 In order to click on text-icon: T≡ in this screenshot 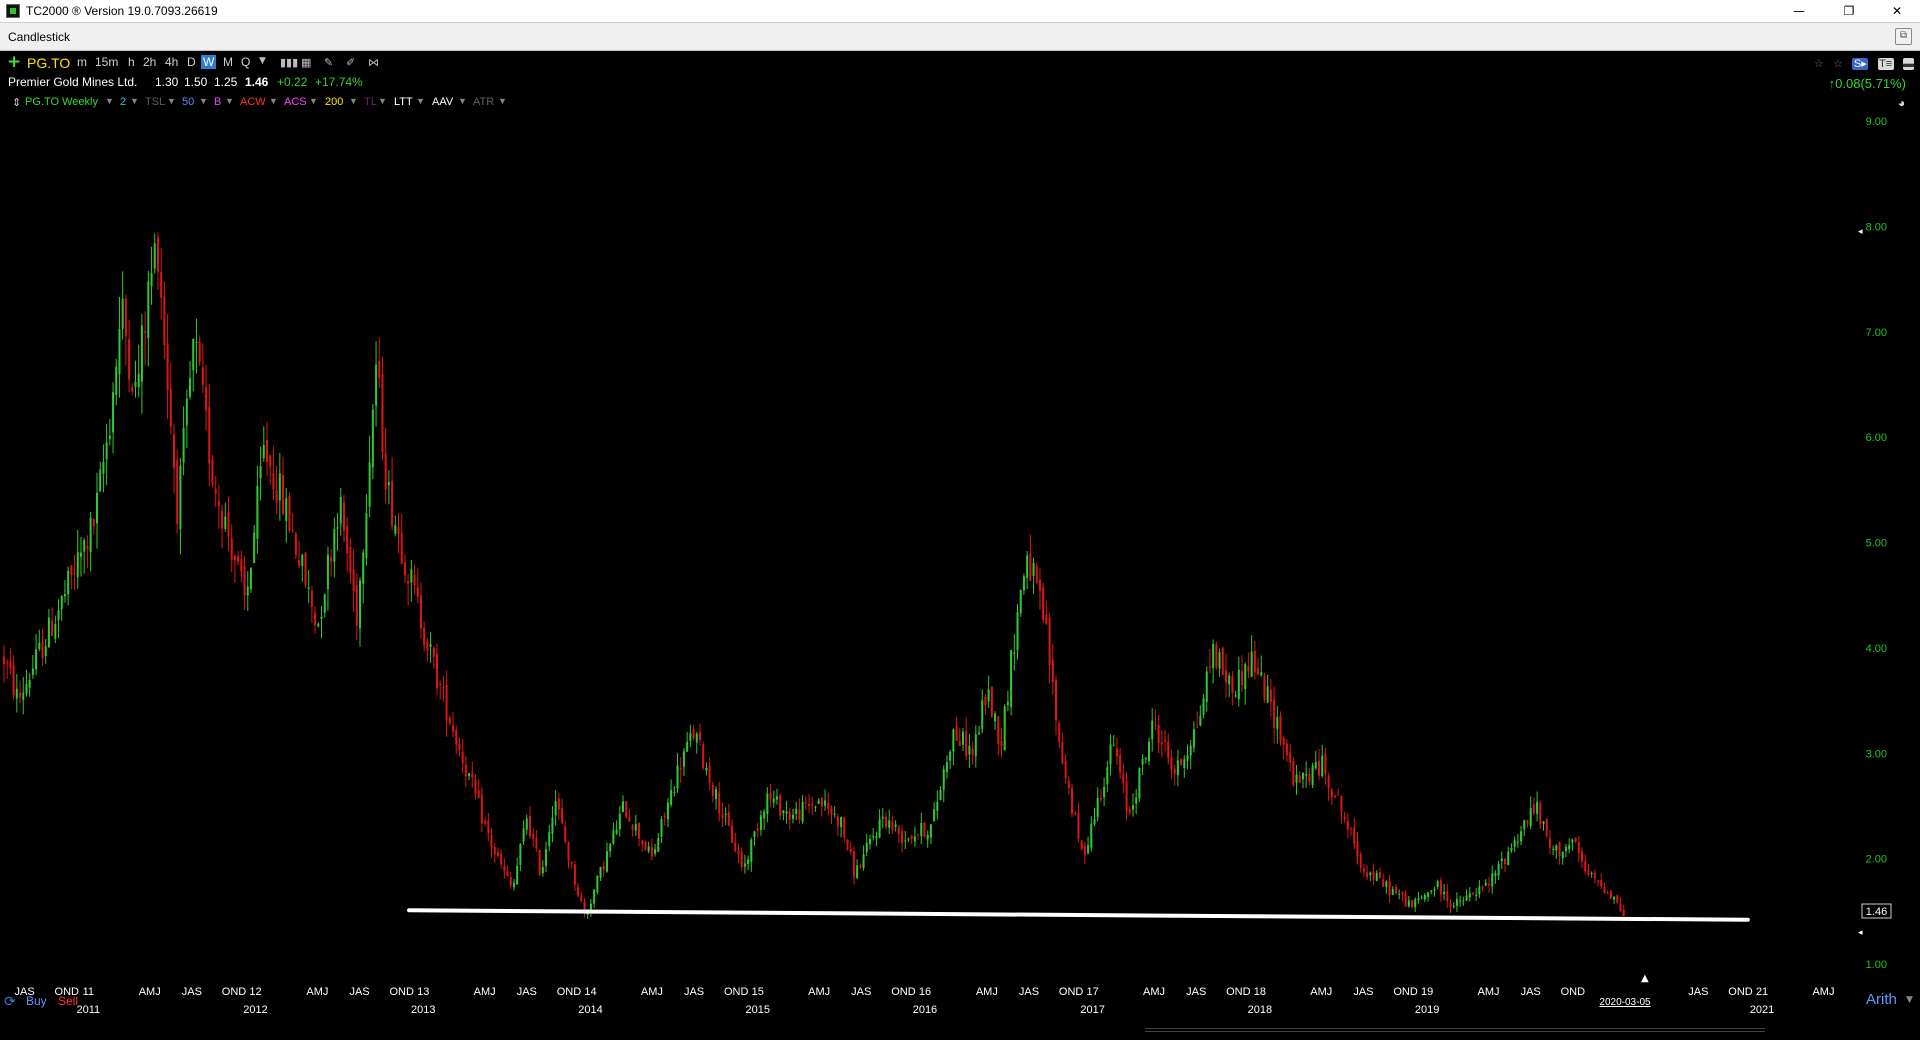, I will do `click(1885, 64)`.